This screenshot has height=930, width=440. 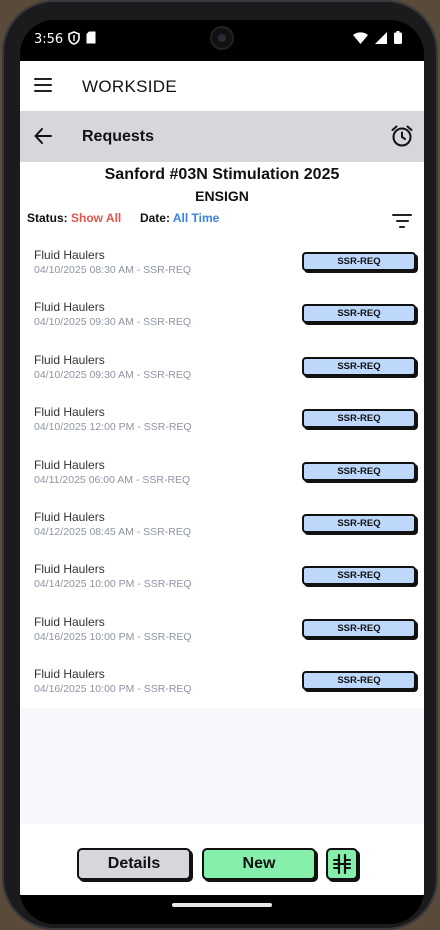 What do you see at coordinates (47, 218) in the screenshot?
I see `status-filter-label: Status:` at bounding box center [47, 218].